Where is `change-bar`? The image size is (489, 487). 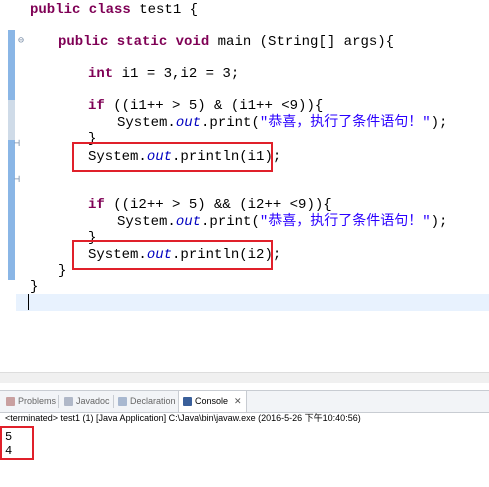
change-bar is located at coordinates (11, 155).